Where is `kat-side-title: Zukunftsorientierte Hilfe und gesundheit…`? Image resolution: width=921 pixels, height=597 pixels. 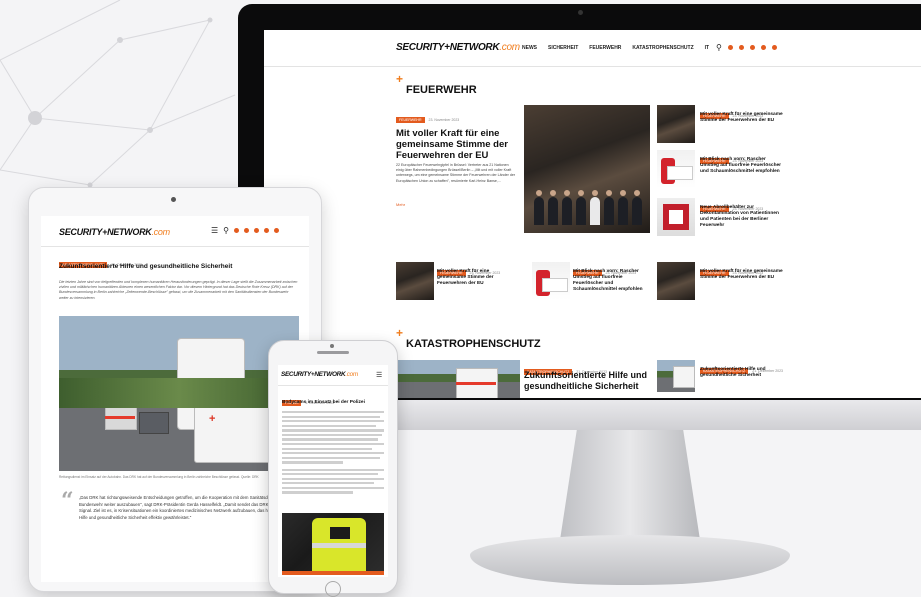 kat-side-title: Zukunftsorientierte Hilfe und gesundheit… is located at coordinates (742, 373).